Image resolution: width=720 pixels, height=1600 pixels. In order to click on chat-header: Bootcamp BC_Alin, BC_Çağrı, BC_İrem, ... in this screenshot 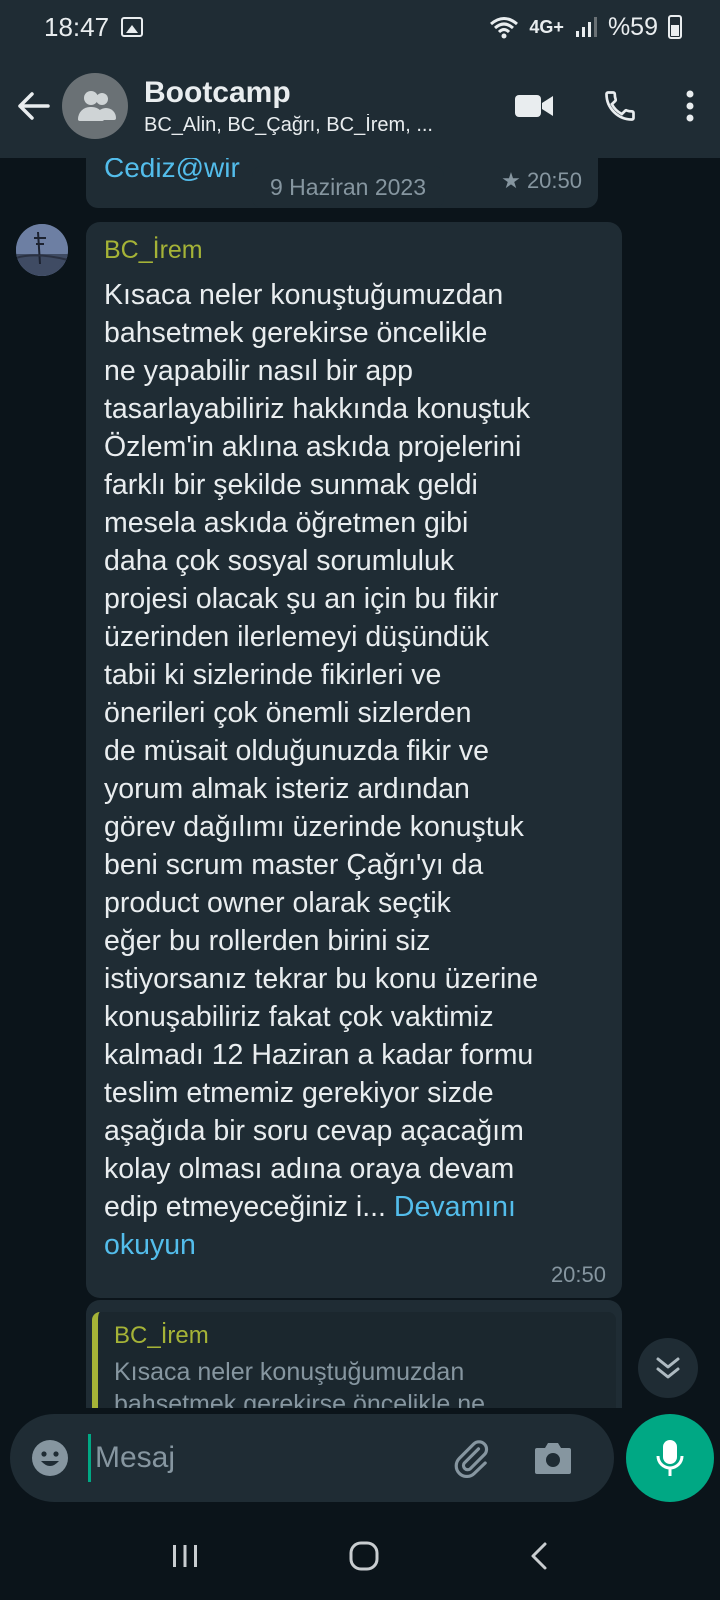, I will do `click(360, 106)`.